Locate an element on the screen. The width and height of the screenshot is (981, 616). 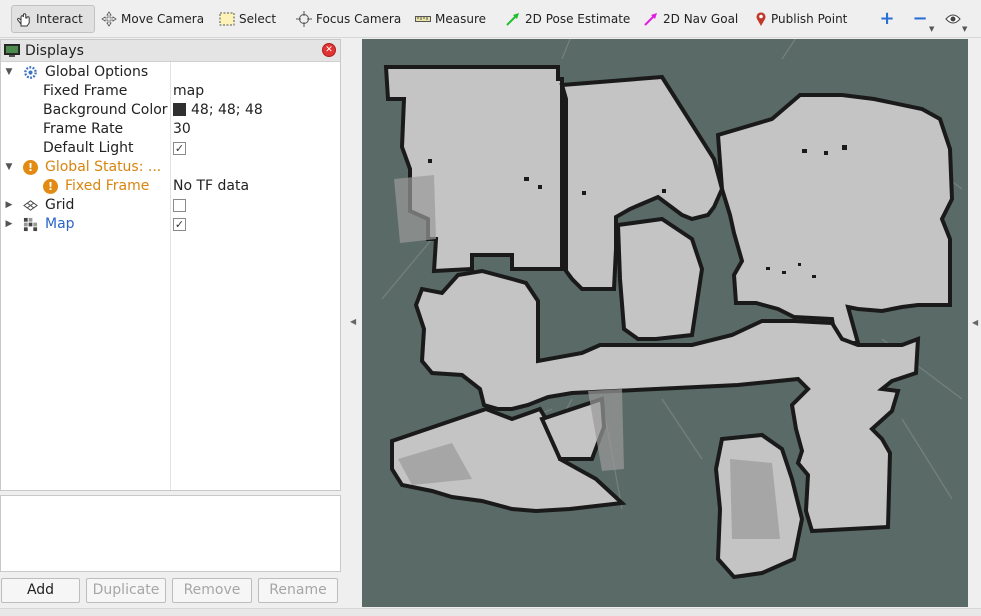
select-label: Select is located at coordinates (258, 19).